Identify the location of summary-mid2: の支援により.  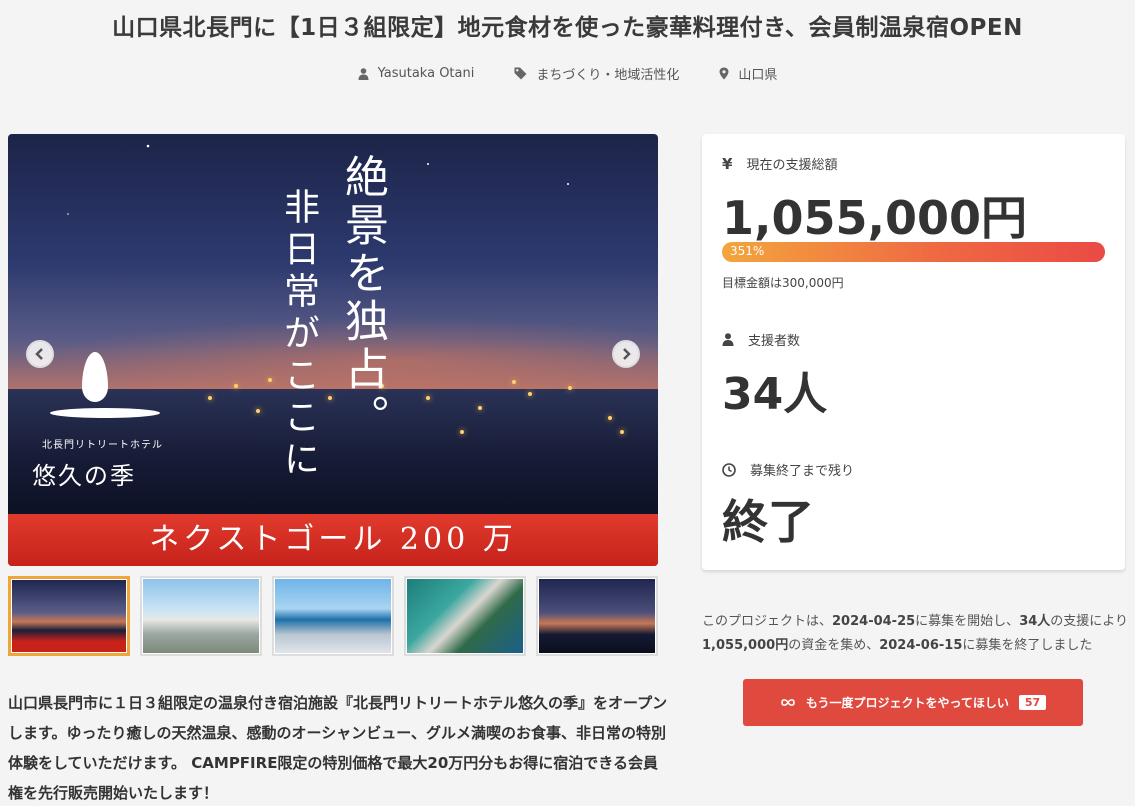
(1089, 621).